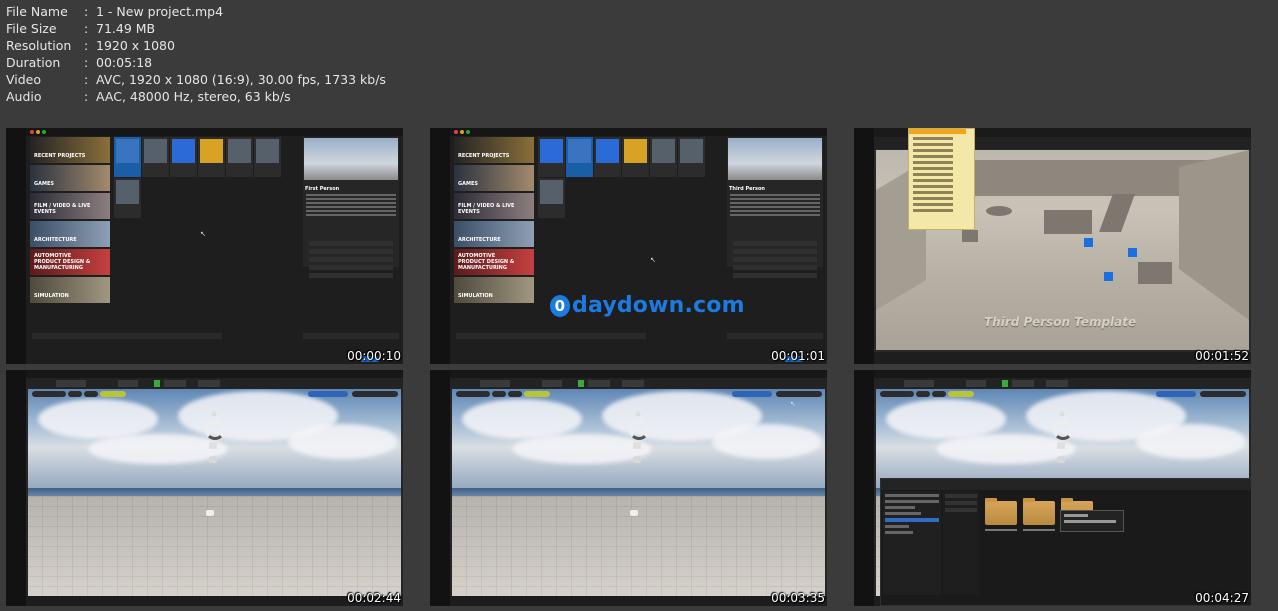 This screenshot has height=611, width=1278. What do you see at coordinates (1115, 543) in the screenshot?
I see `asset-view` at bounding box center [1115, 543].